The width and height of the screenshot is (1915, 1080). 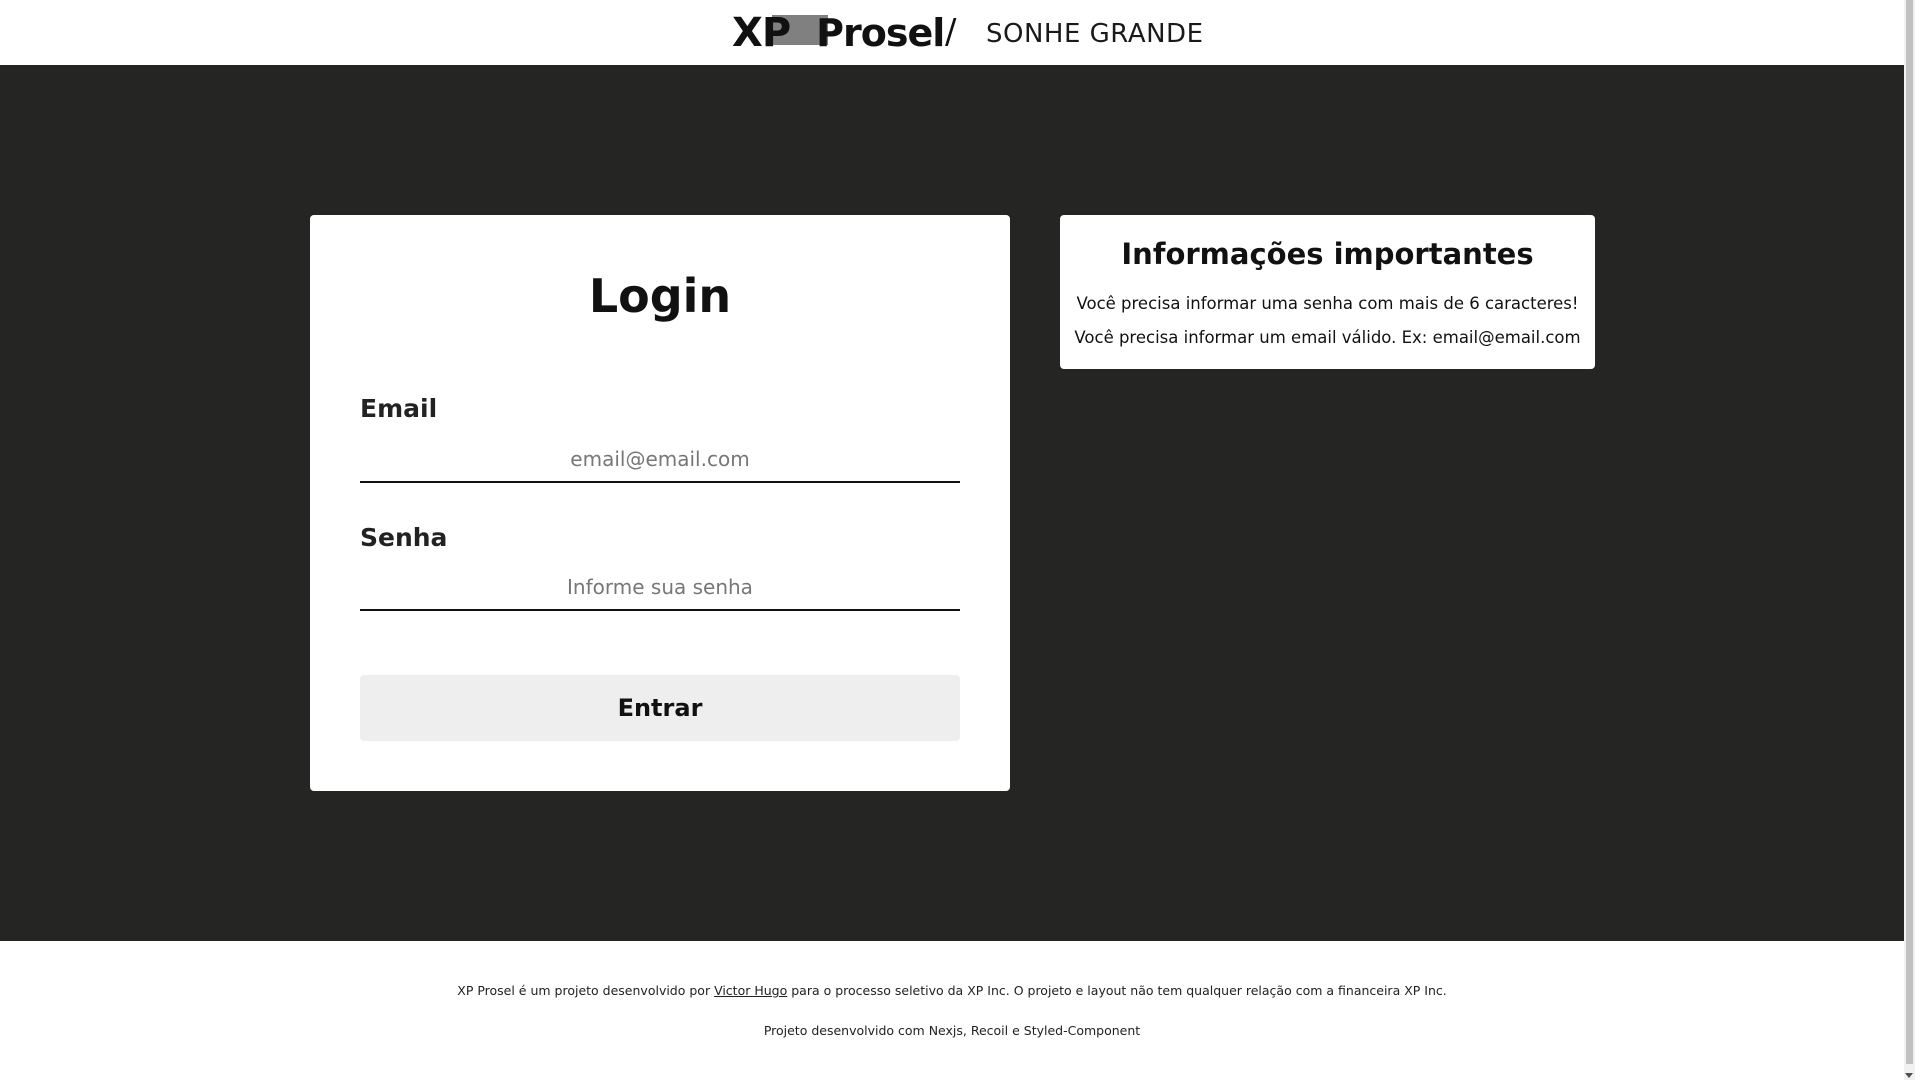 What do you see at coordinates (761, 33) in the screenshot?
I see `logo-xp-text: XP` at bounding box center [761, 33].